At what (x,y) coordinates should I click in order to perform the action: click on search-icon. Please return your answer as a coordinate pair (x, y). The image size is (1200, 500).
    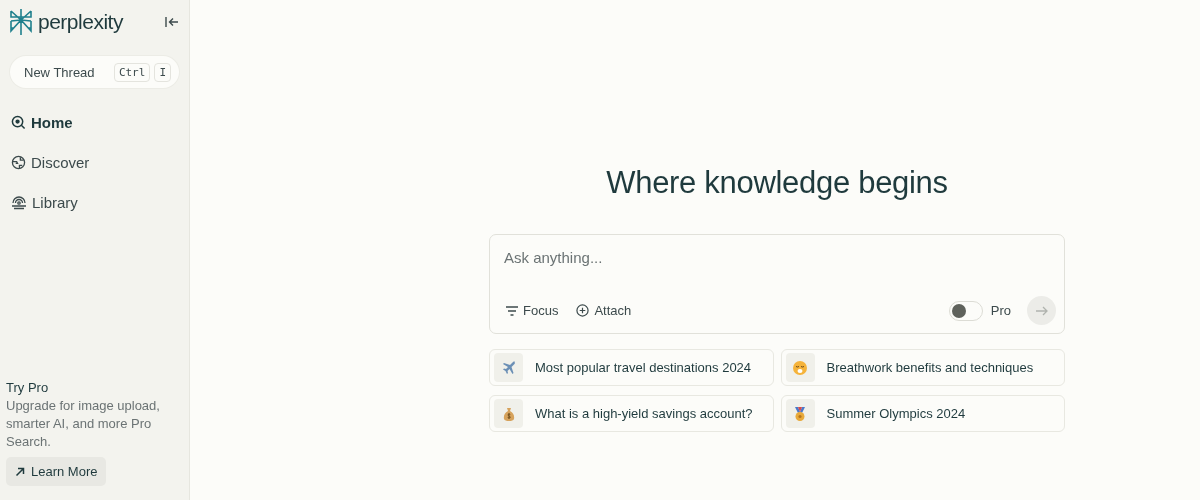
    Looking at the image, I should click on (18, 122).